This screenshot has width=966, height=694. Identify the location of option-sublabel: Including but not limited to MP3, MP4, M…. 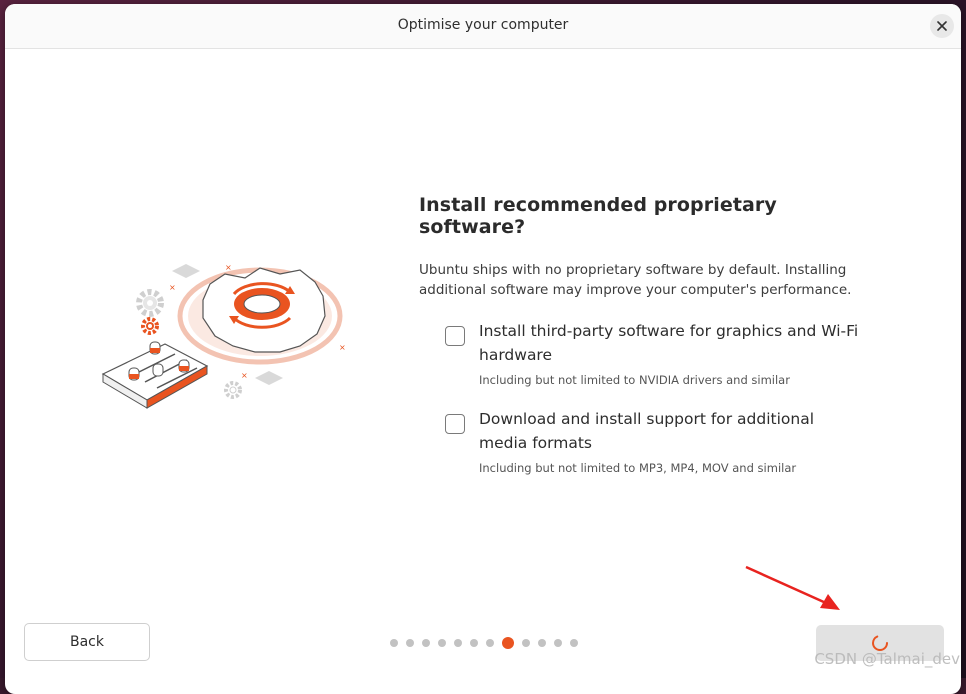
(638, 468).